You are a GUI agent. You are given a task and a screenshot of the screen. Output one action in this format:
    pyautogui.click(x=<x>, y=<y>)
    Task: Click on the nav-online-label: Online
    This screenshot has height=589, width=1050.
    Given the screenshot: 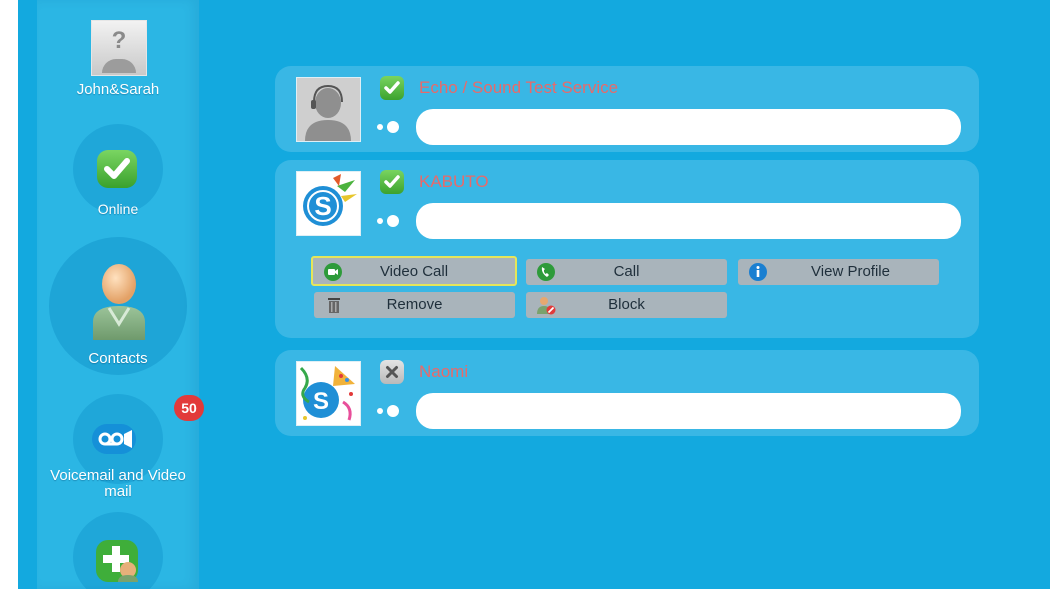 What is the action you would take?
    pyautogui.click(x=118, y=209)
    